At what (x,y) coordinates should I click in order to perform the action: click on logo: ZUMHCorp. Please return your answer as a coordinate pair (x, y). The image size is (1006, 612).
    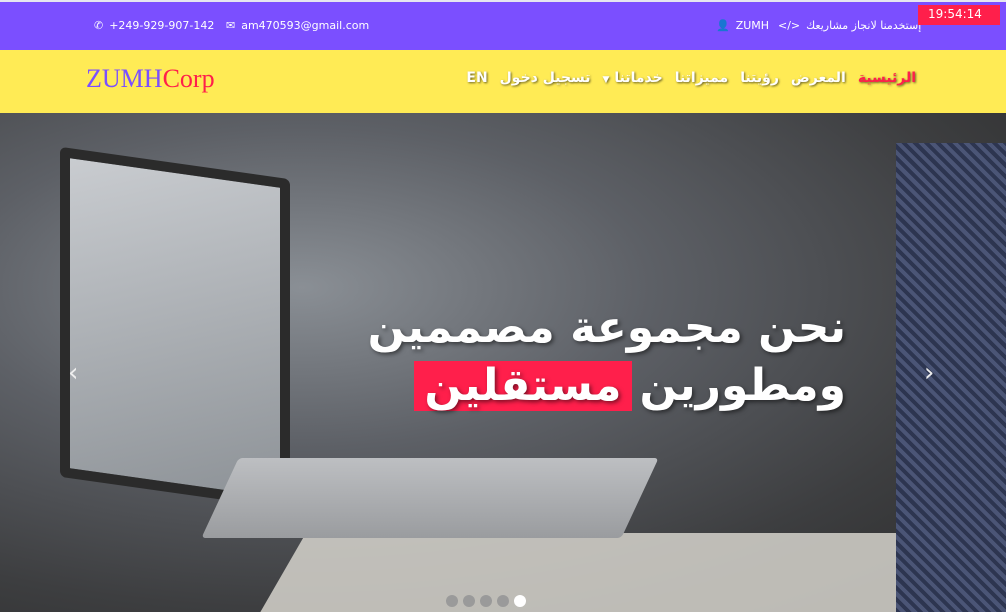
    Looking at the image, I should click on (150, 79).